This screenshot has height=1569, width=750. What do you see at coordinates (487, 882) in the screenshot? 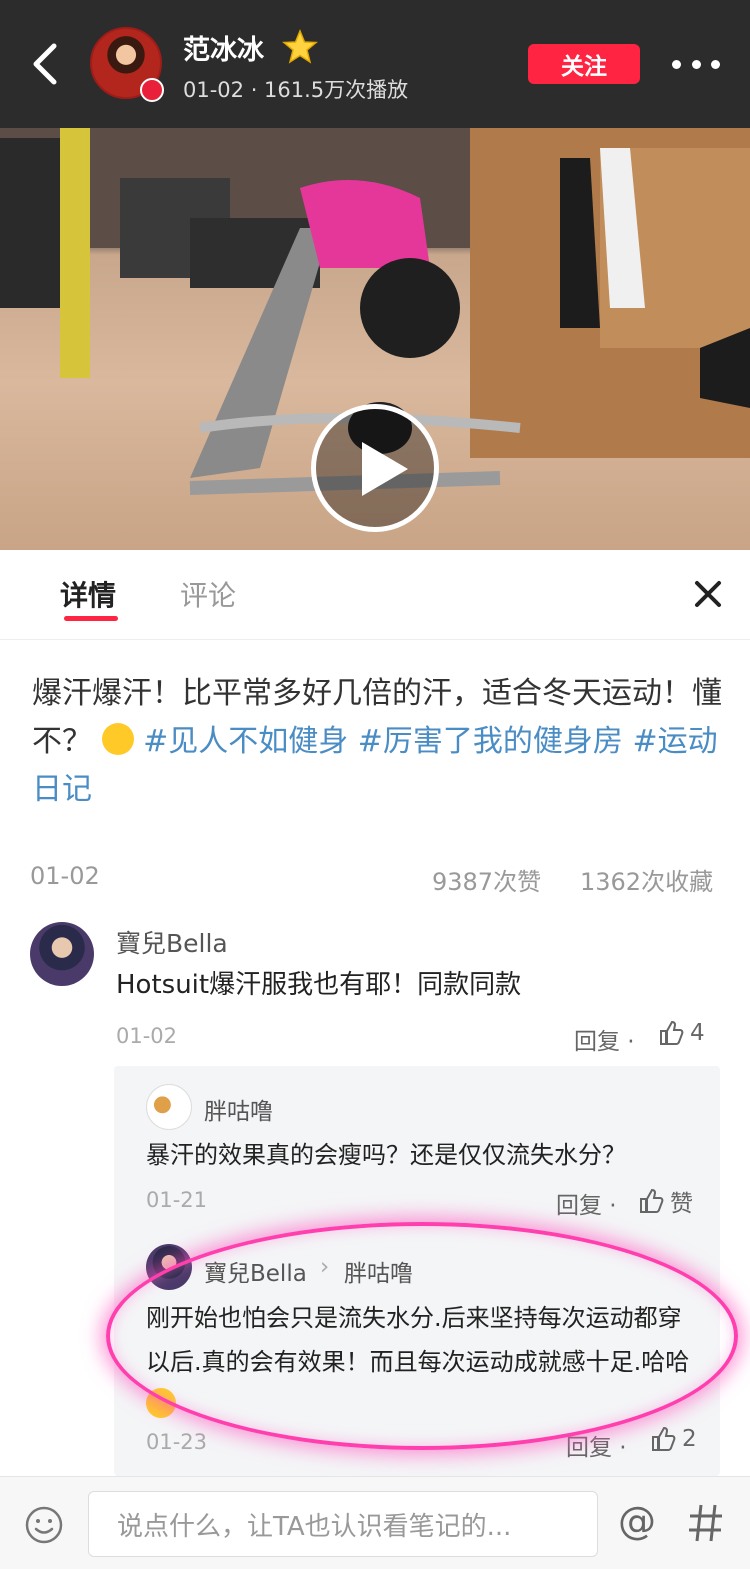
I see `like-count: 9387次赞` at bounding box center [487, 882].